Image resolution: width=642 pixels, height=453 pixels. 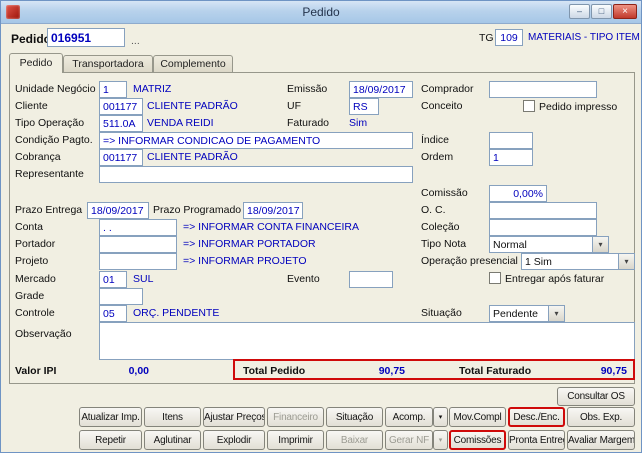 I want to click on tipo-operacao-field: 511.0A, so click(x=121, y=123).